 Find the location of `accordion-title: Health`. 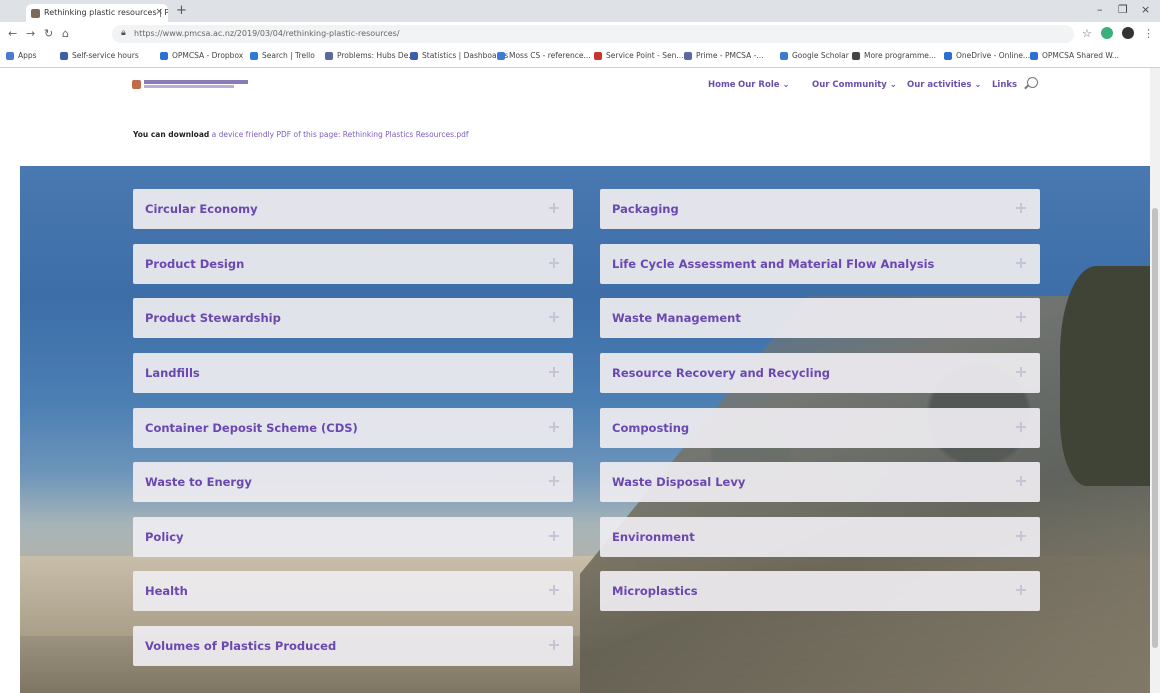

accordion-title: Health is located at coordinates (166, 591).